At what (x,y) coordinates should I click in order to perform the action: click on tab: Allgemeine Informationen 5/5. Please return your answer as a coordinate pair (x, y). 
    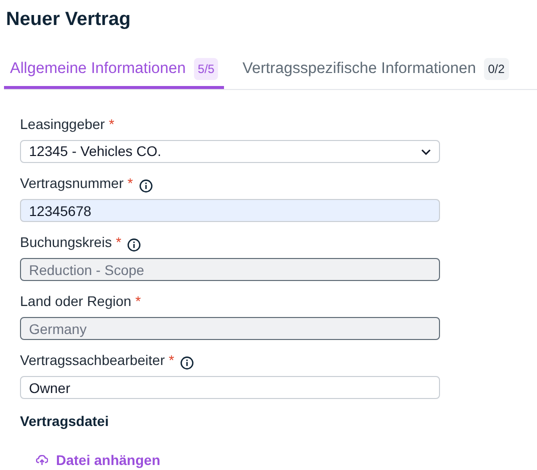
    Looking at the image, I should click on (114, 73).